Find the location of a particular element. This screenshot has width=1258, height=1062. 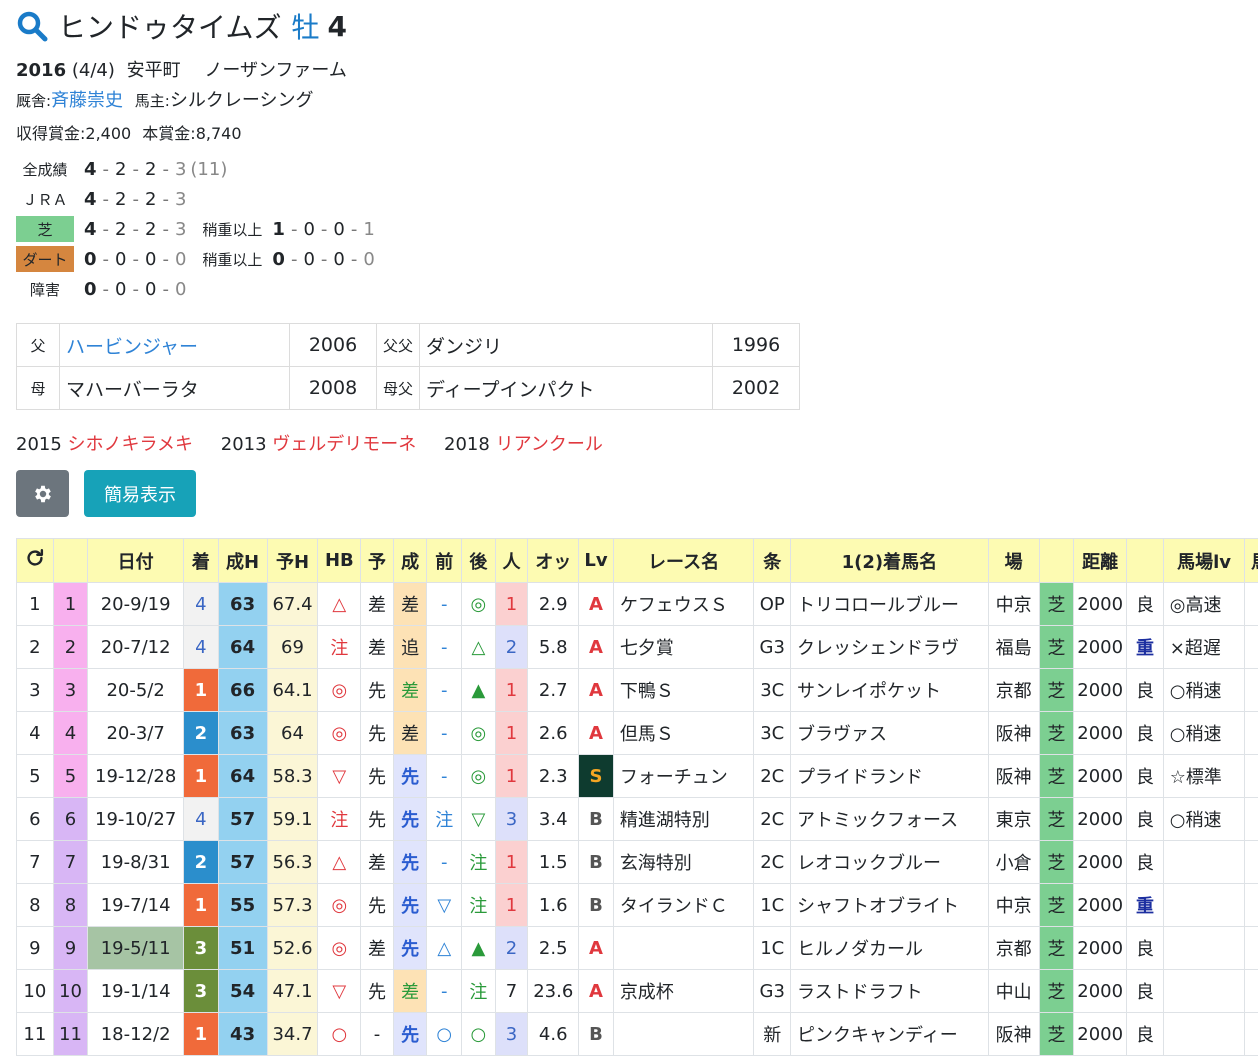

siblings-list: 2015 シホノキラメキ 2013 ヴェルデリモーネ 2018 リアンクール is located at coordinates (320, 443).